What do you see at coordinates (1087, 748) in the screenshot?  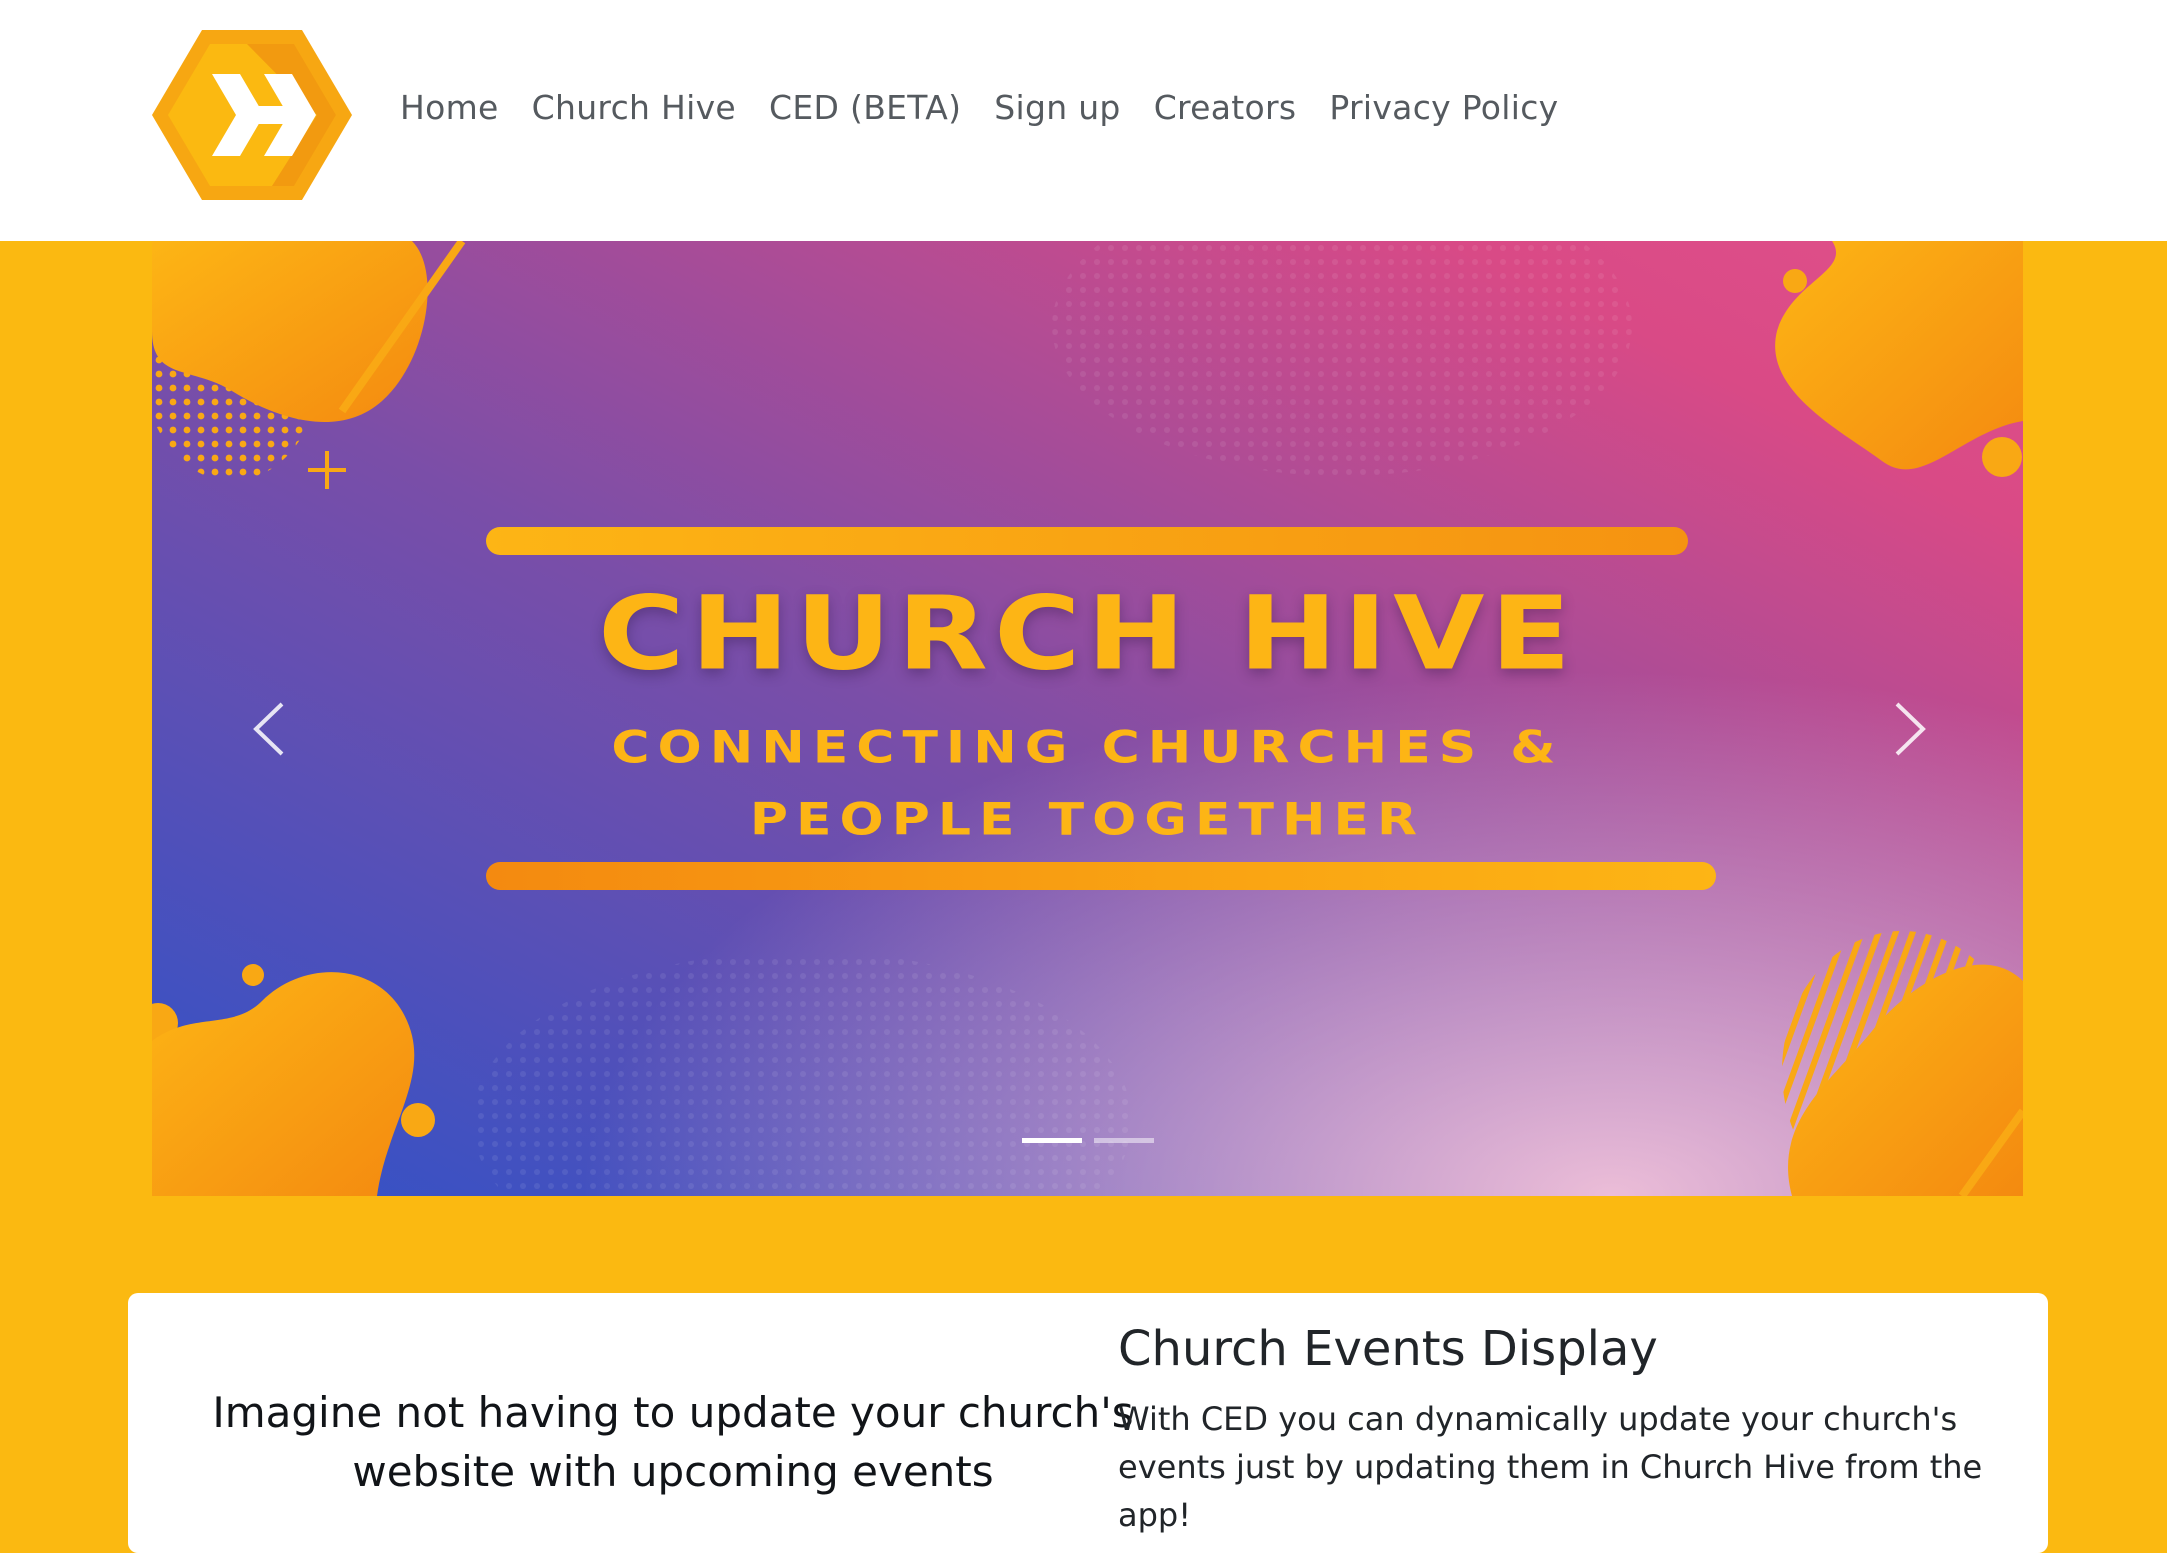 I see `hero-subtitle-line1: CONNECTING CHURCHES &` at bounding box center [1087, 748].